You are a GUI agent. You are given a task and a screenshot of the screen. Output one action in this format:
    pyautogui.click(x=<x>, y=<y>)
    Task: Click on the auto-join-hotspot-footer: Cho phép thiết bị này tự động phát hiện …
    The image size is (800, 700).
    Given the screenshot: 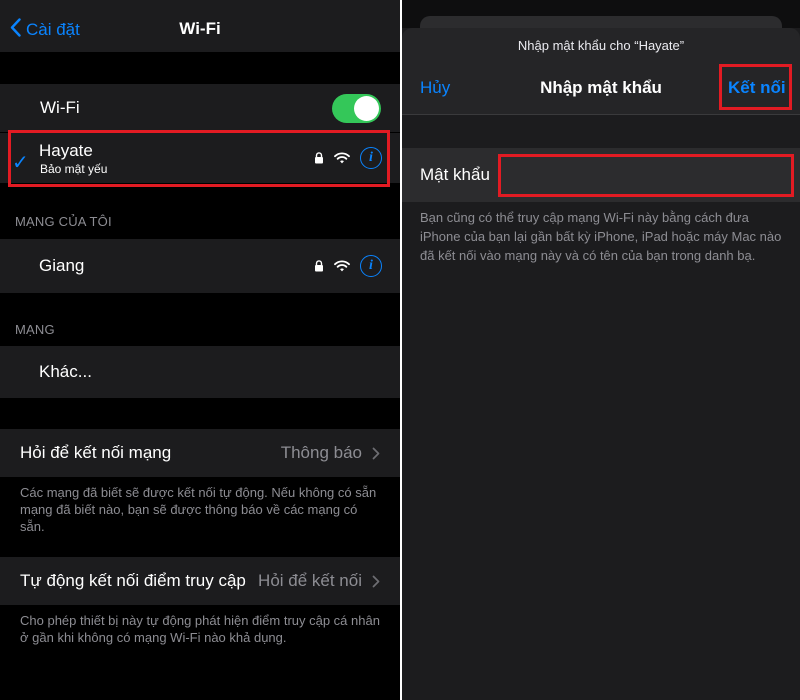 What is the action you would take?
    pyautogui.click(x=200, y=629)
    